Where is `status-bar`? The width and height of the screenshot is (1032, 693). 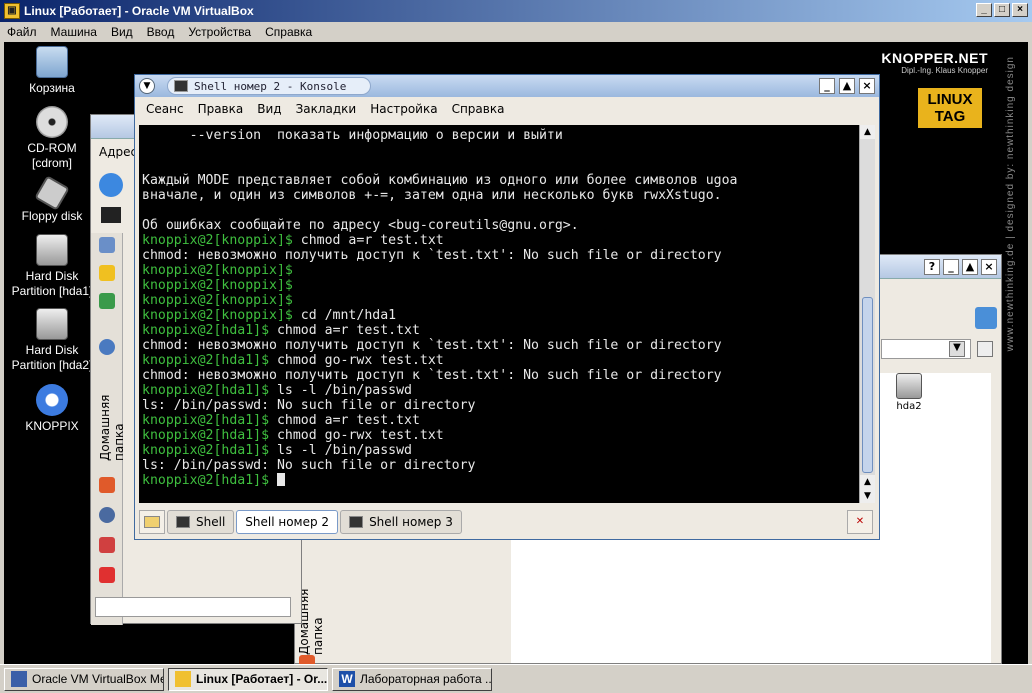
status-bar is located at coordinates (193, 607).